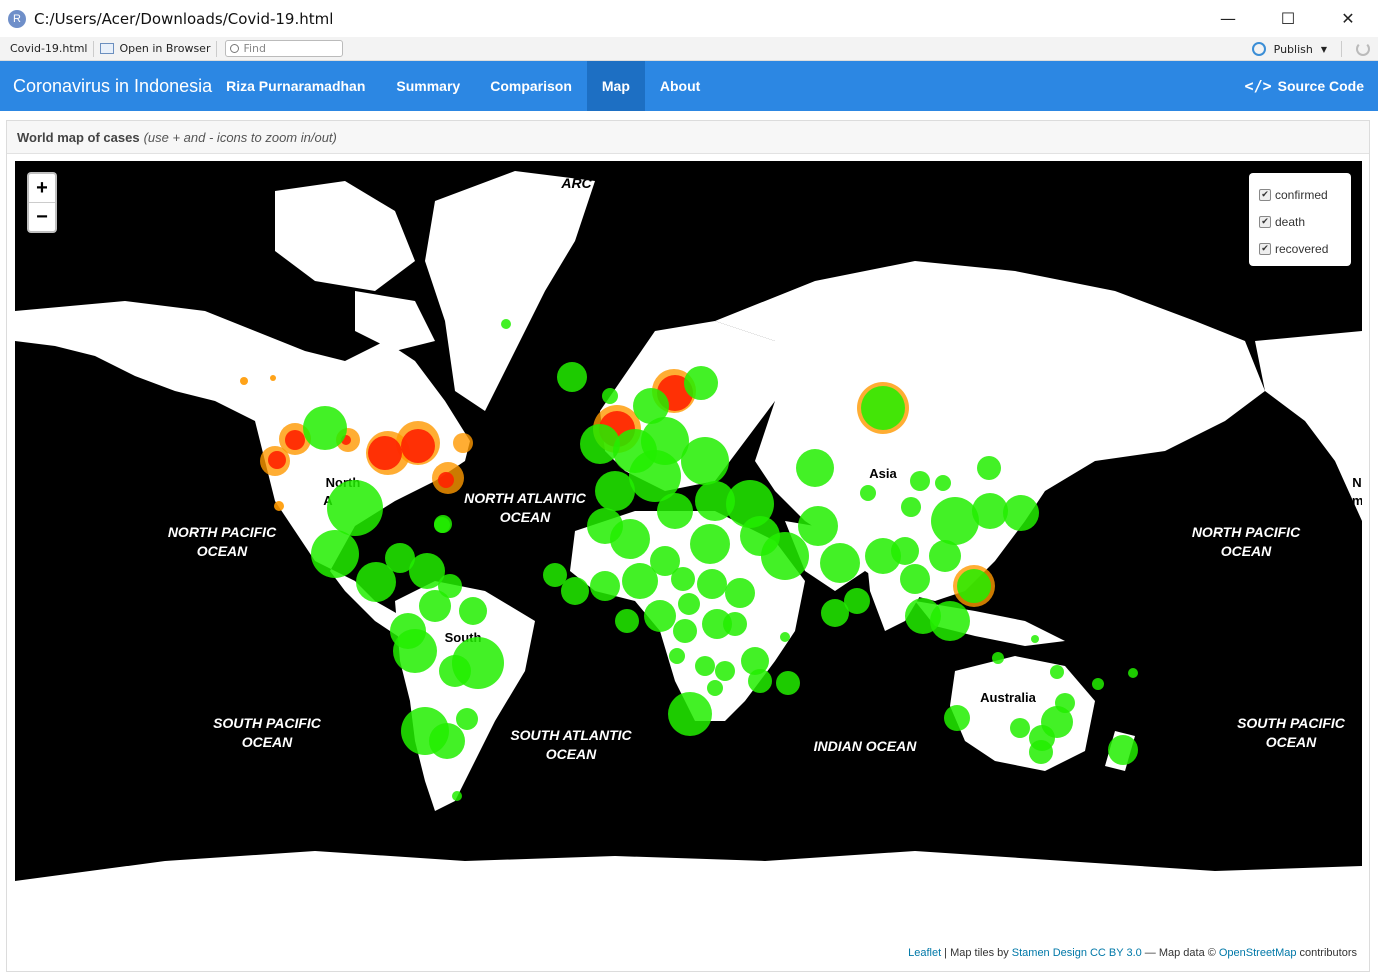  Describe the element at coordinates (1304, 86) in the screenshot. I see `source-code-link: </> Source Code` at that location.